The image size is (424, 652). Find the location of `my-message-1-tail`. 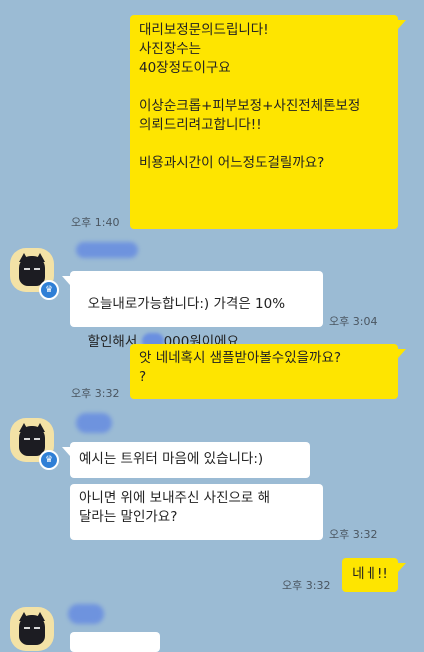

my-message-1-tail is located at coordinates (402, 24).